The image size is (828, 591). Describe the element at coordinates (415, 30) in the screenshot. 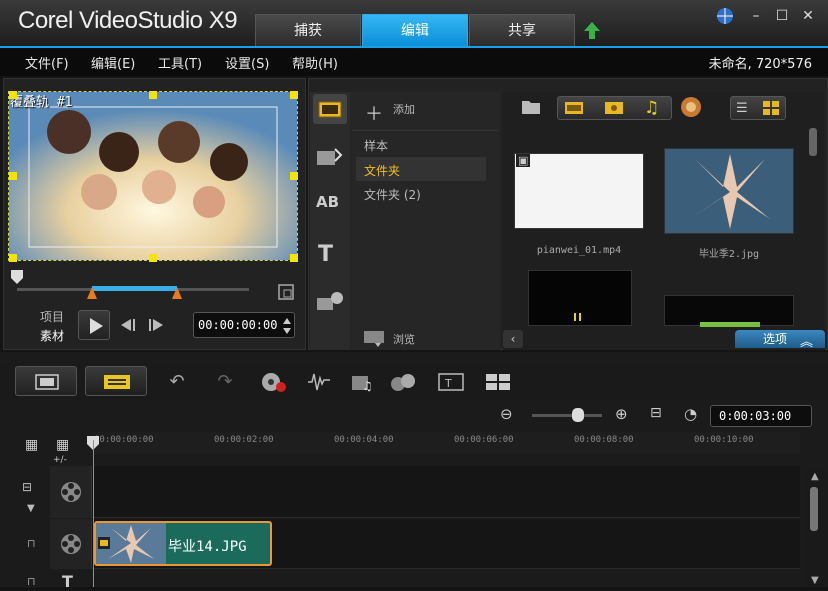

I see `tab-edit: 编辑` at that location.